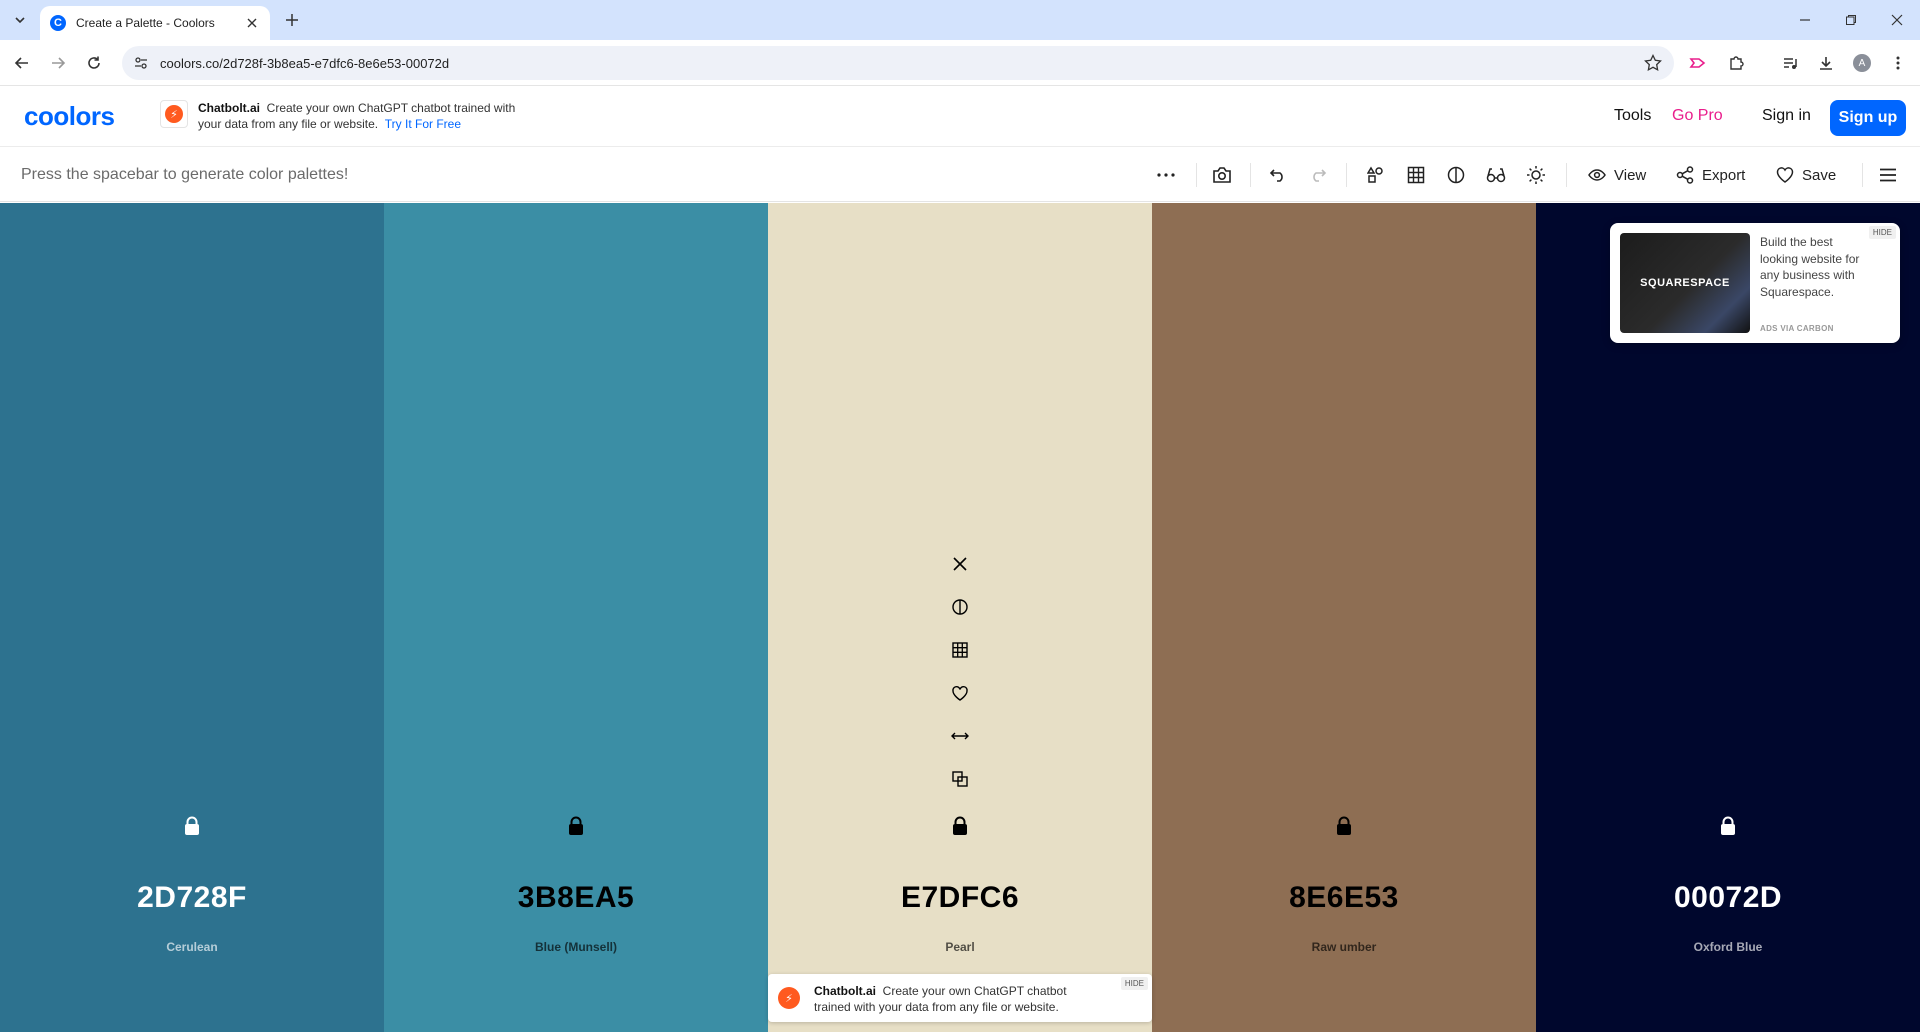 Image resolution: width=1920 pixels, height=1032 pixels. I want to click on tab-search-chevron-icon, so click(20, 20).